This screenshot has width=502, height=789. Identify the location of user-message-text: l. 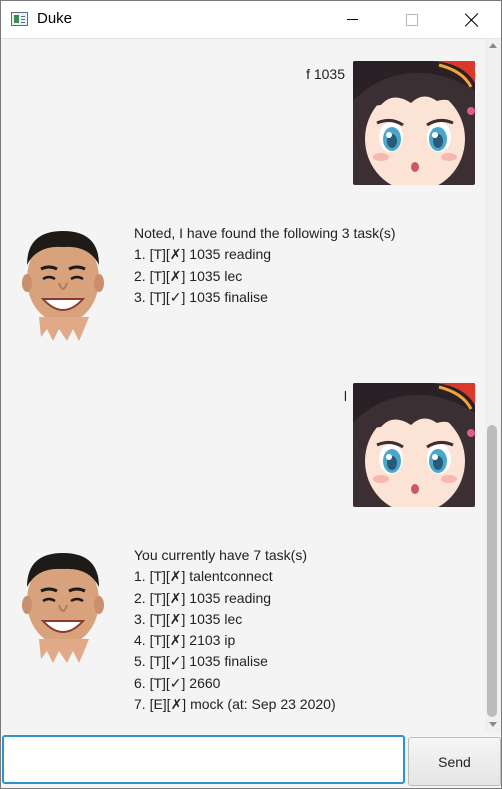
(345, 396).